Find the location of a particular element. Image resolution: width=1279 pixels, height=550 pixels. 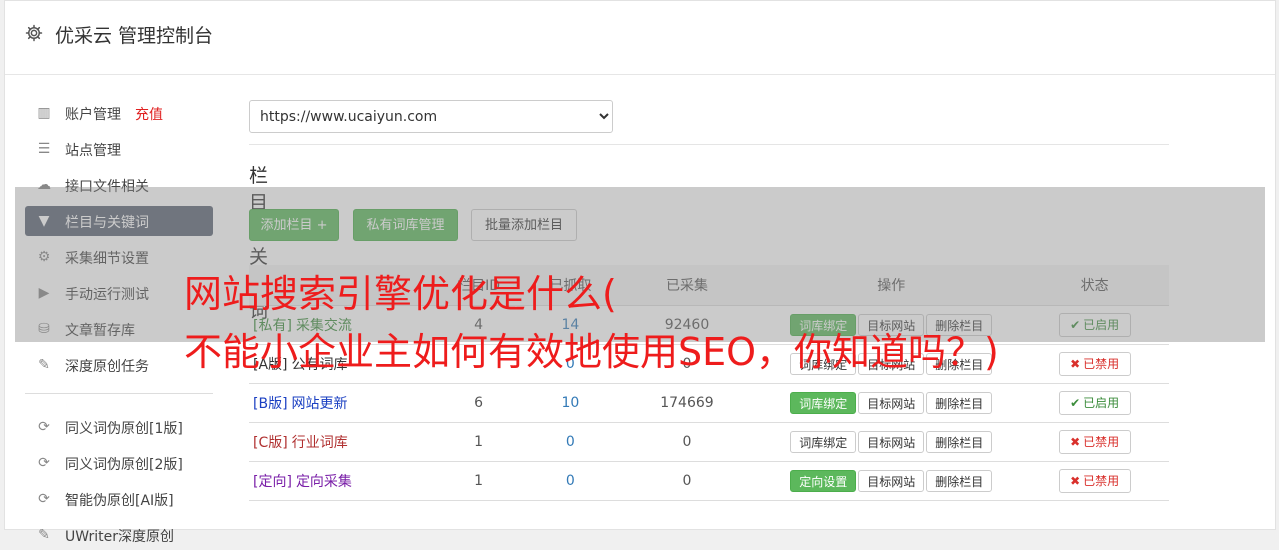

table-row: [C版] 行业词库 1 0 0 词库绑定 目标网站 删除栏目 ✖ 已禁用 is located at coordinates (709, 442).